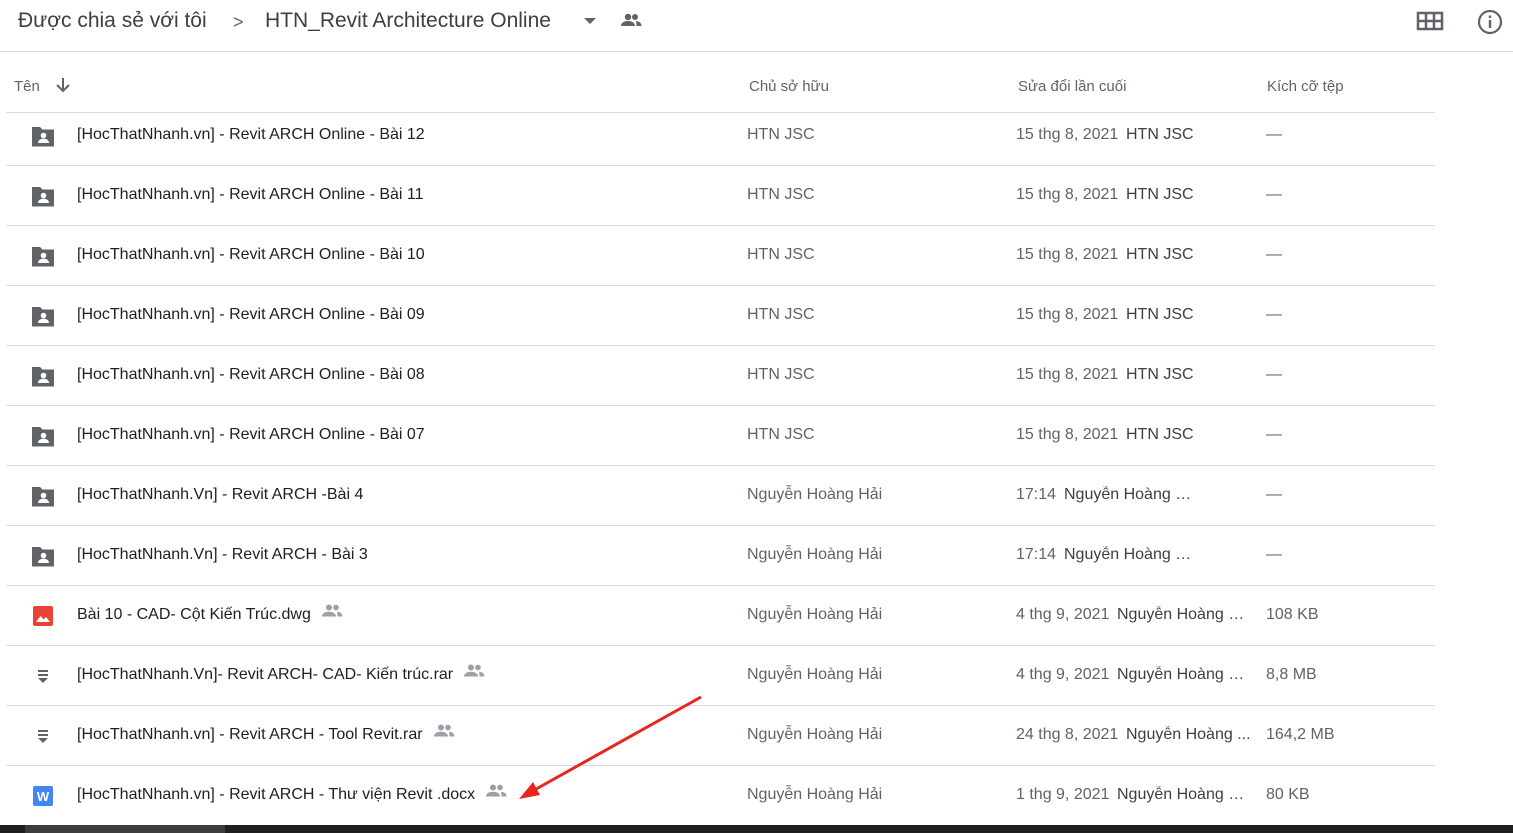 Image resolution: width=1513 pixels, height=833 pixels. What do you see at coordinates (1305, 86) in the screenshot?
I see `column-size-header: Kích cỡ tệp` at bounding box center [1305, 86].